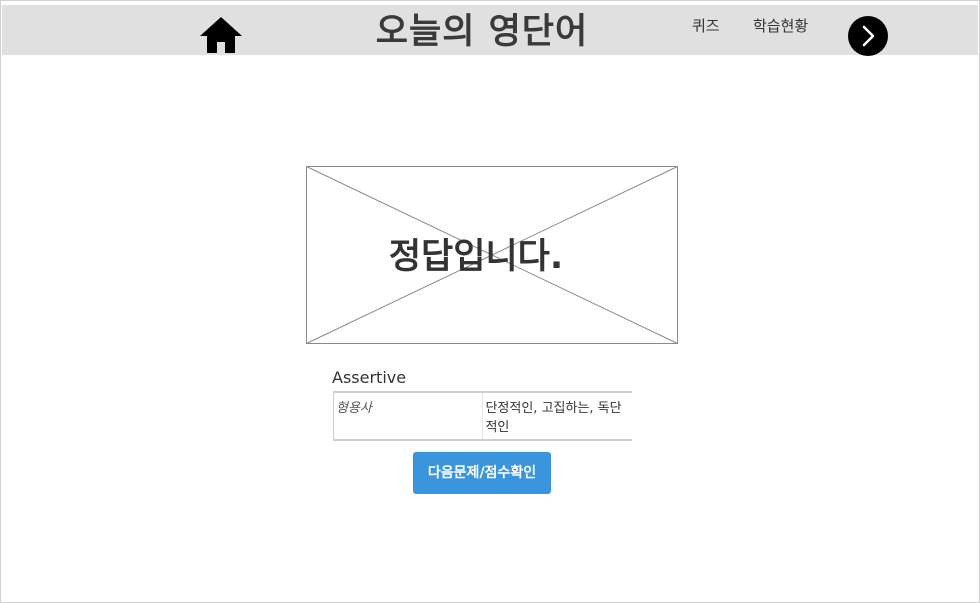 This screenshot has width=980, height=603. I want to click on next-question-button: 다음문제/점수확인, so click(482, 473).